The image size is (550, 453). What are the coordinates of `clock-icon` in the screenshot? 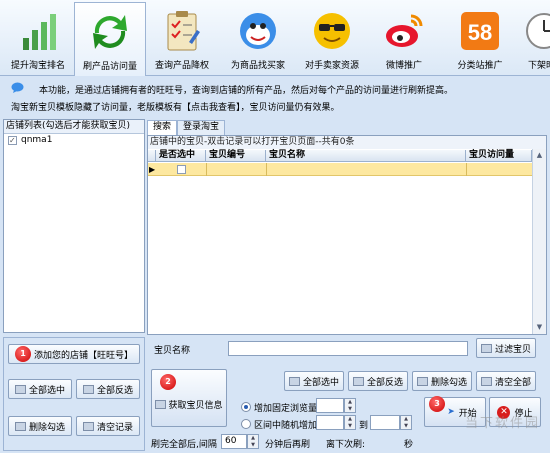 It's located at (538, 31).